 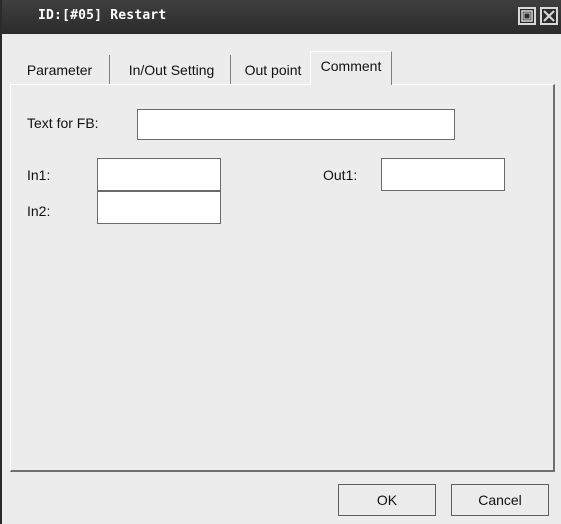 What do you see at coordinates (443, 174) in the screenshot?
I see `out1-input` at bounding box center [443, 174].